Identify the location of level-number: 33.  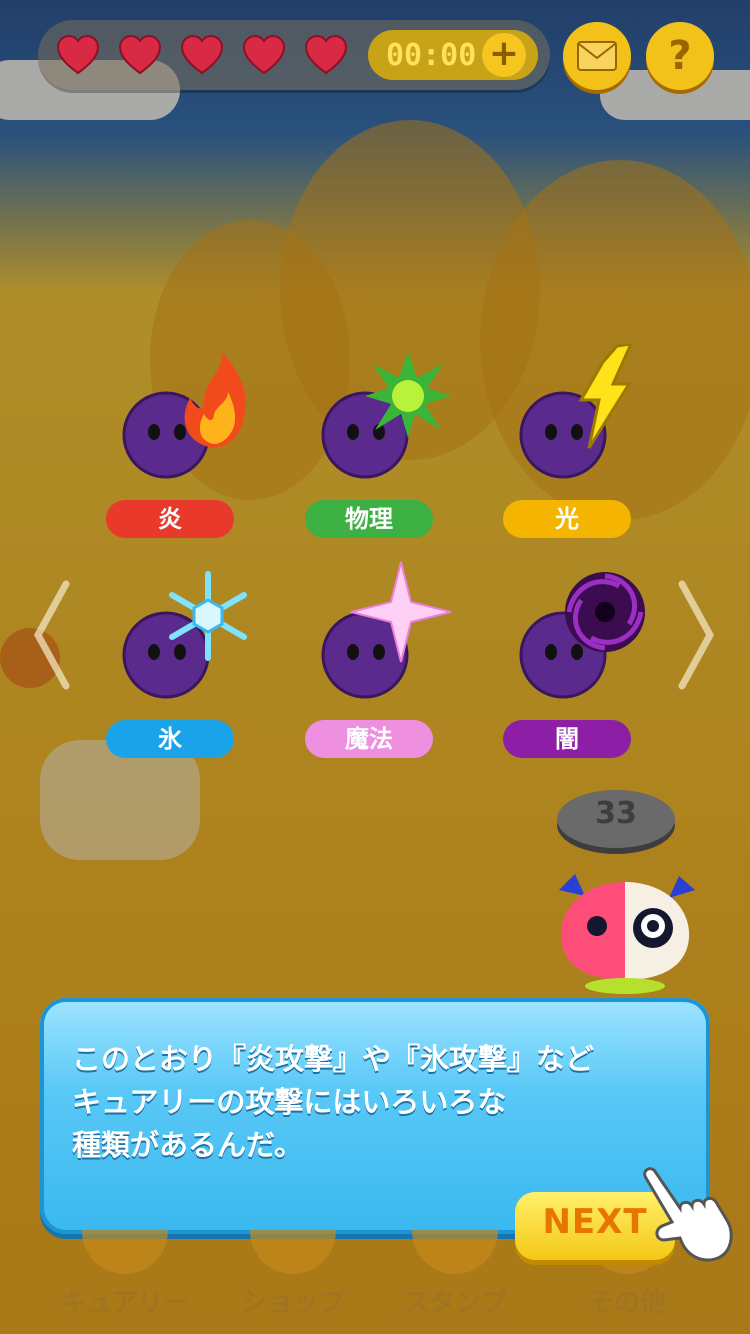
(616, 813).